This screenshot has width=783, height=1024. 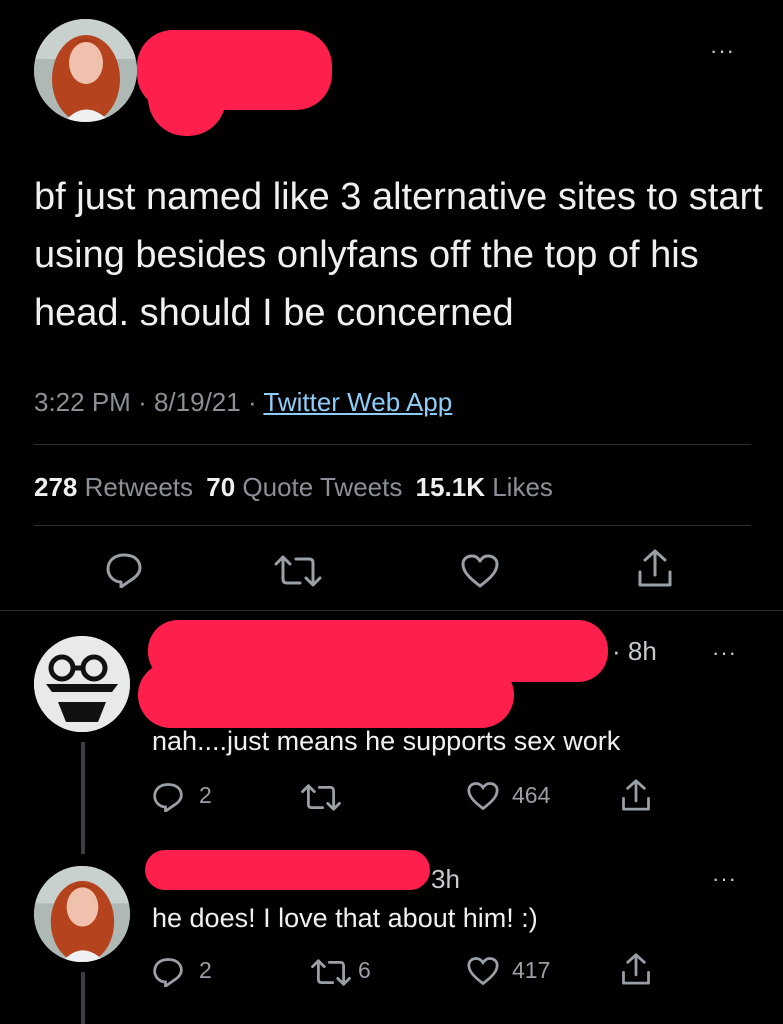 What do you see at coordinates (450, 487) in the screenshot?
I see `likes-count: 15.1K` at bounding box center [450, 487].